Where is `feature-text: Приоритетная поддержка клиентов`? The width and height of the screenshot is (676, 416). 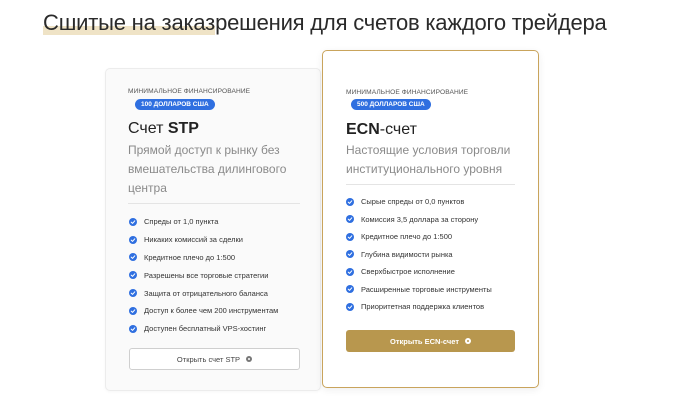 feature-text: Приоритетная поддержка клиентов is located at coordinates (423, 307).